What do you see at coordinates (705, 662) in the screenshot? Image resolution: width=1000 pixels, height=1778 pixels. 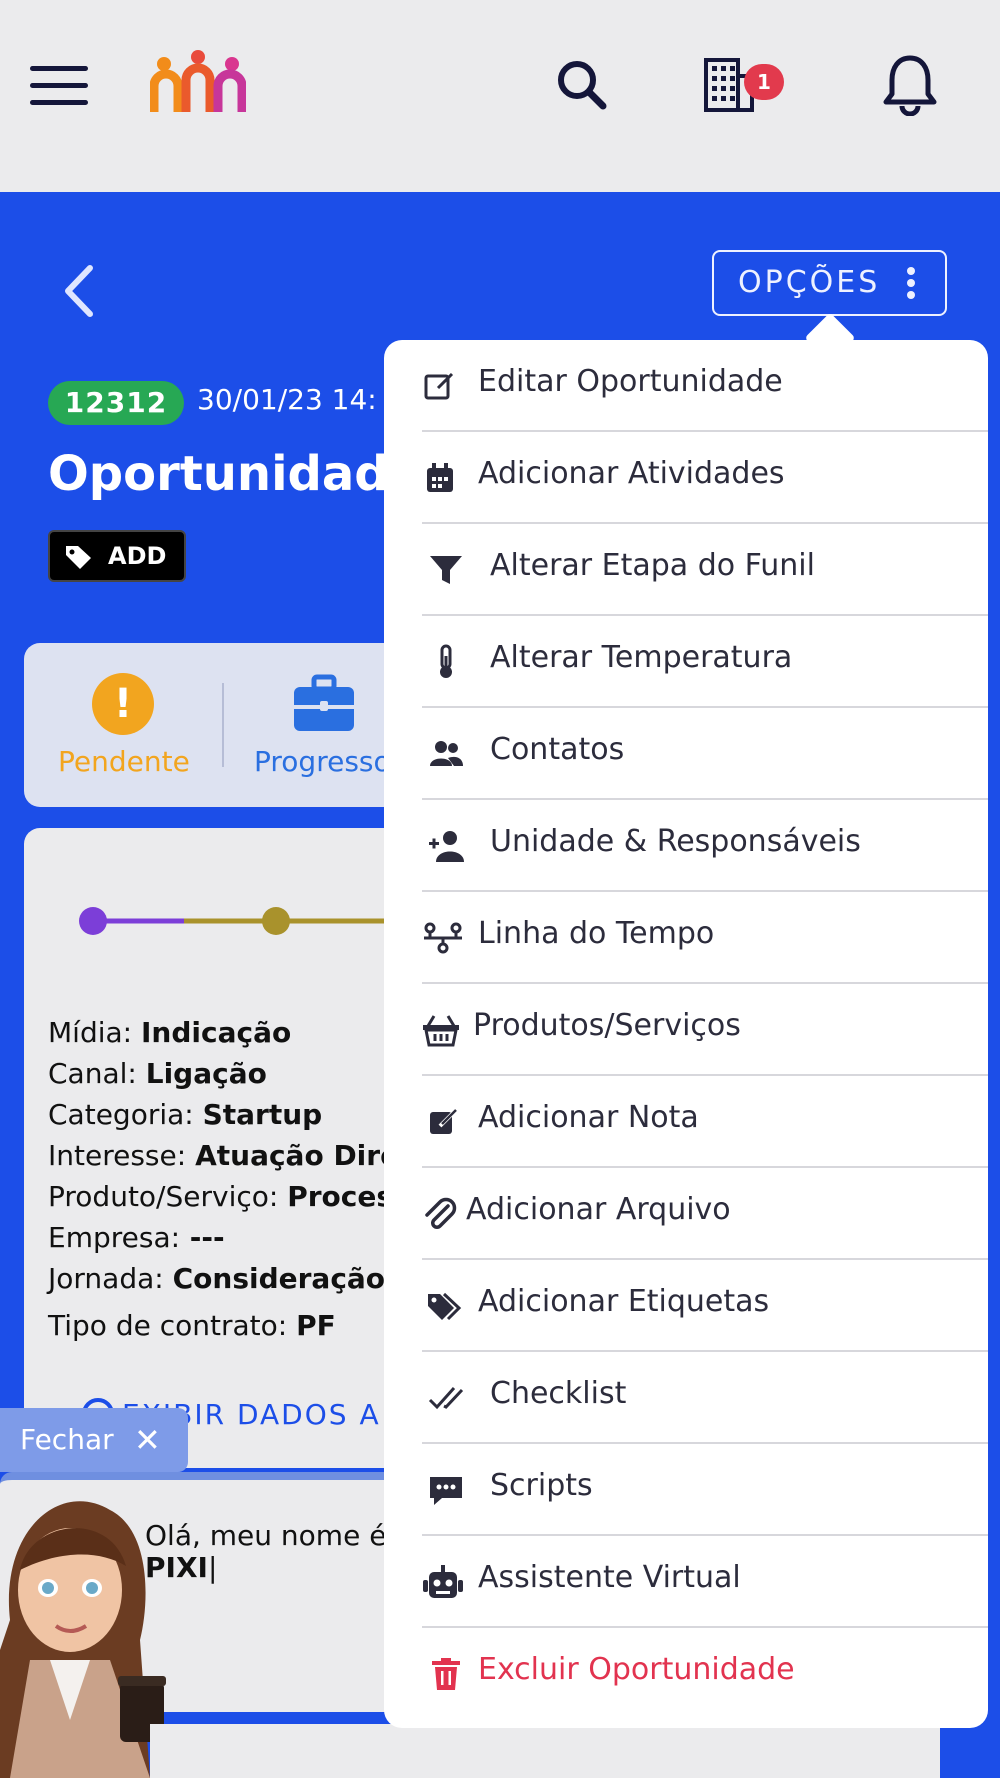 I see `menu-item-temperature: Alterar Temperatura` at bounding box center [705, 662].